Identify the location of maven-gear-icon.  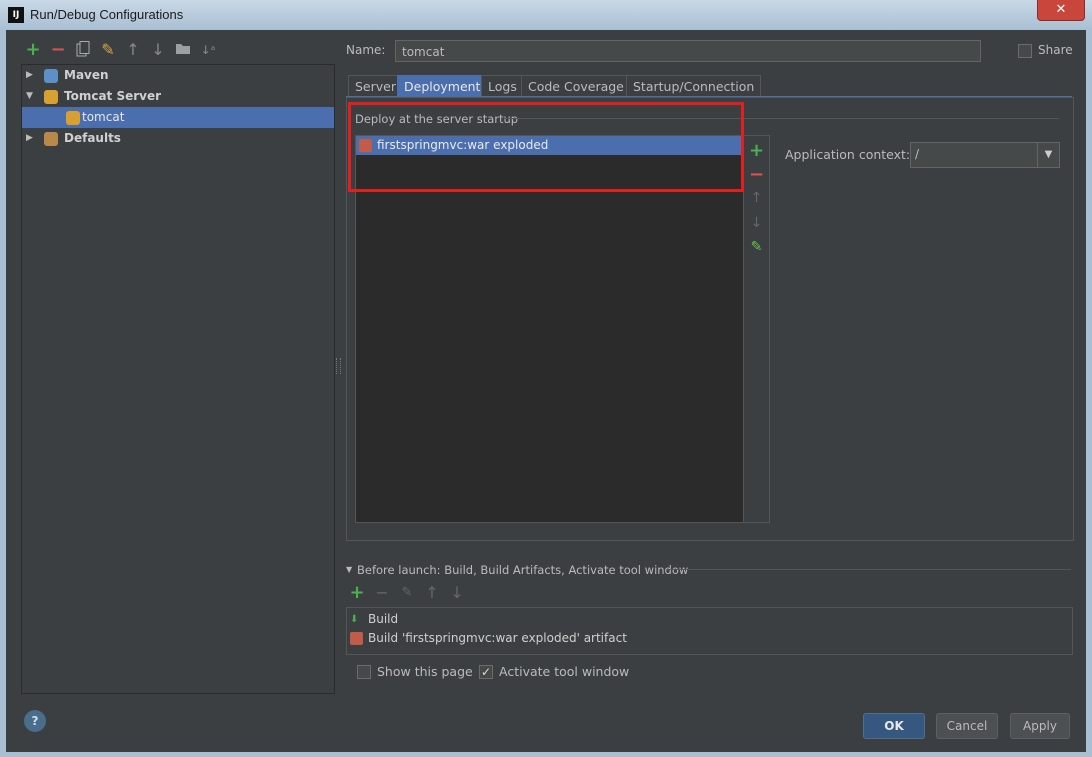
(51, 76).